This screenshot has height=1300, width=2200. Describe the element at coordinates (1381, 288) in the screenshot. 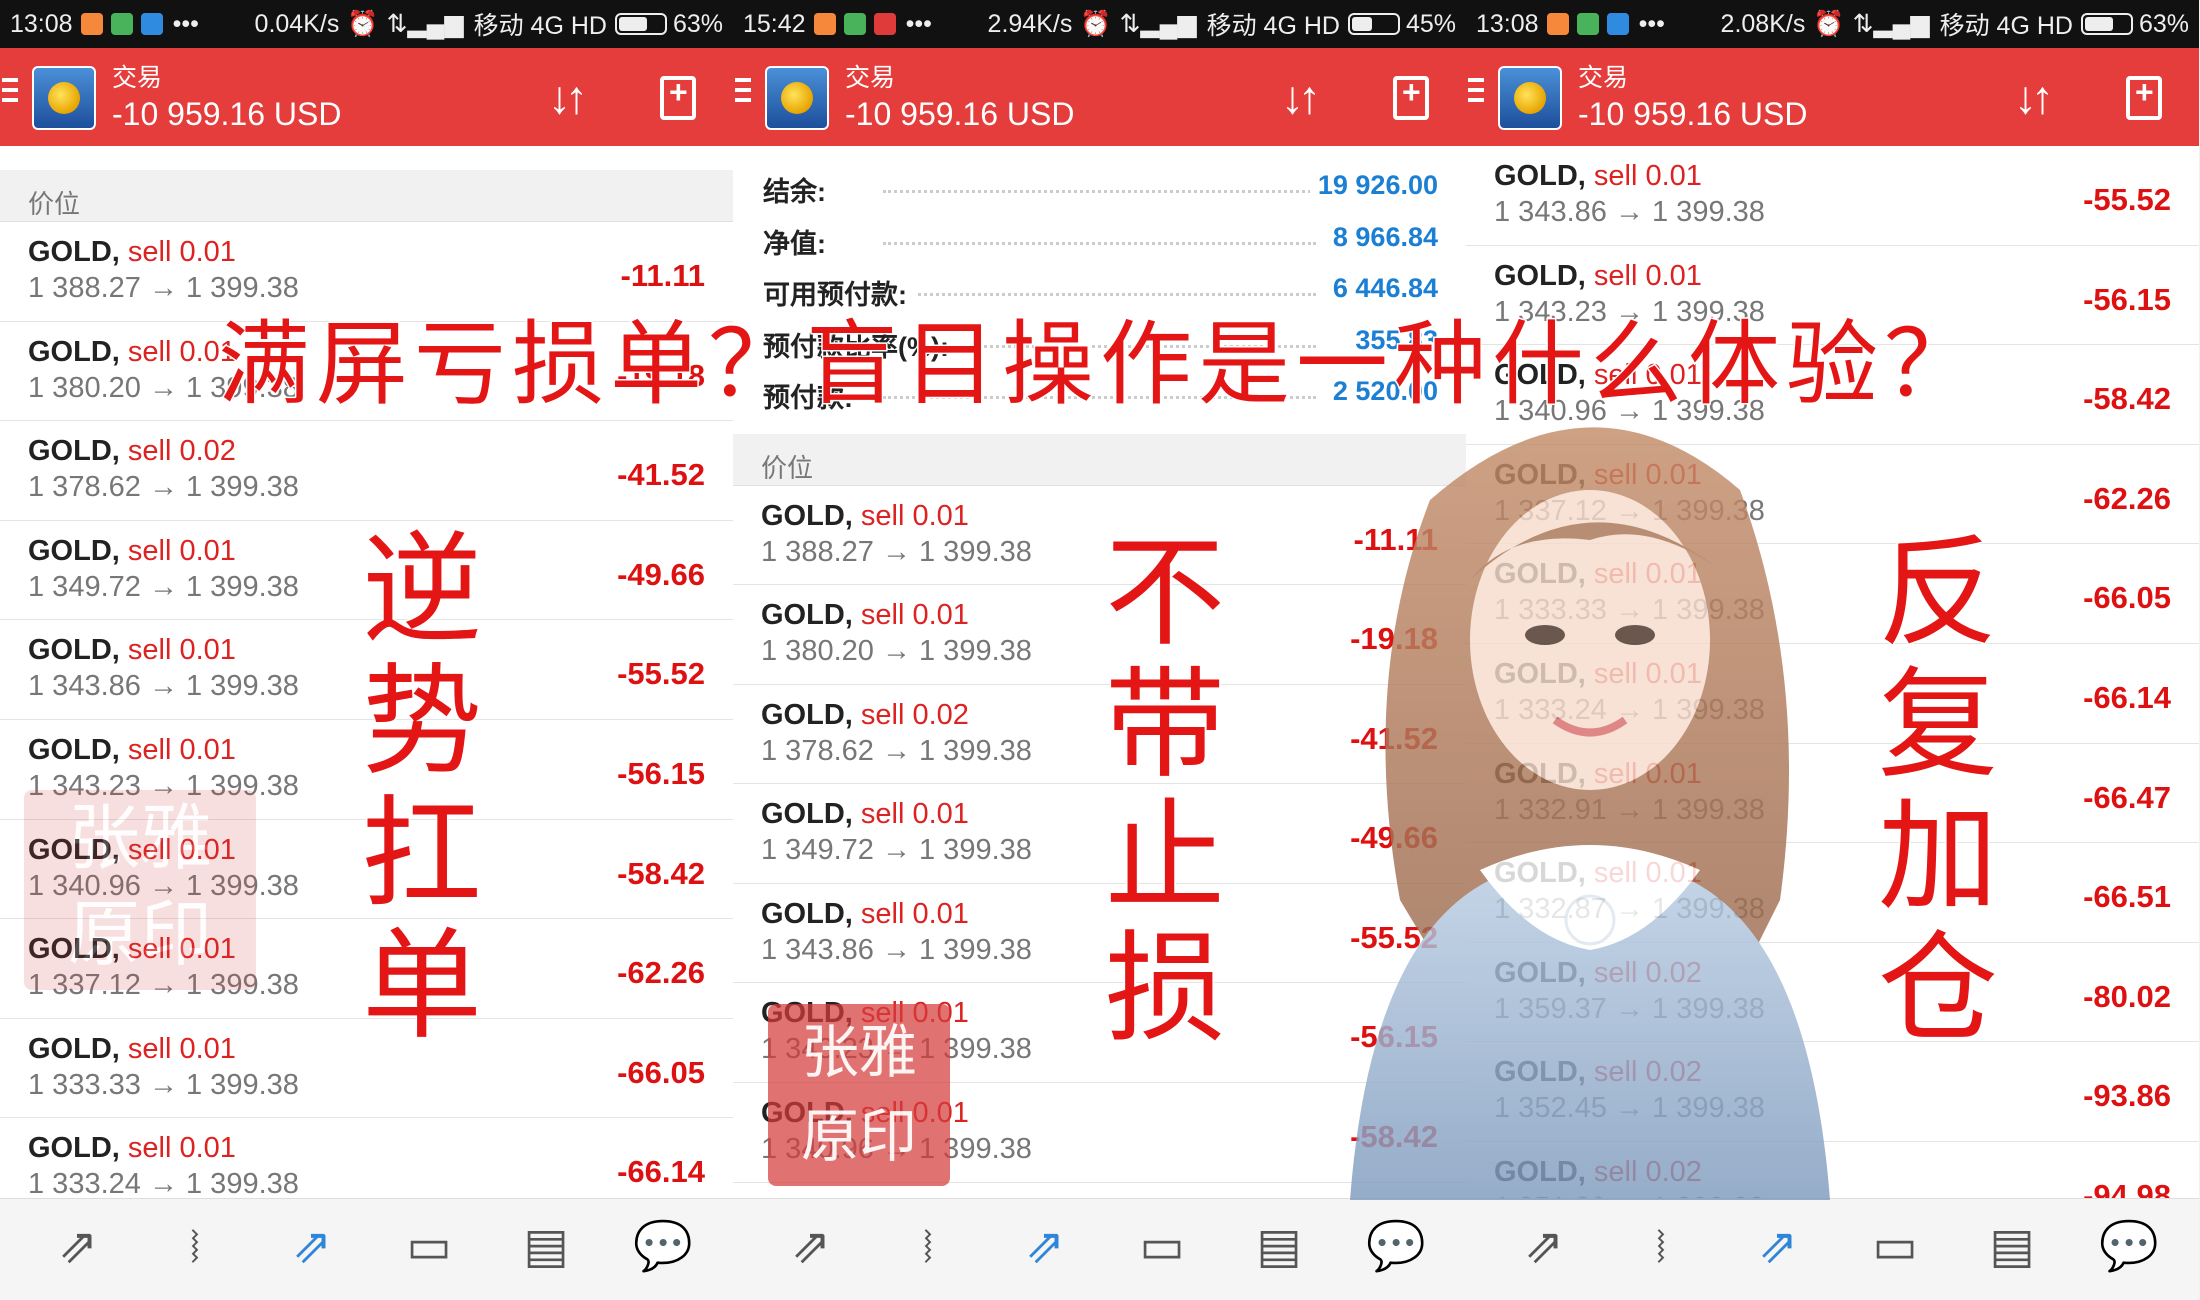

I see `summary-value: 6 446.84` at that location.